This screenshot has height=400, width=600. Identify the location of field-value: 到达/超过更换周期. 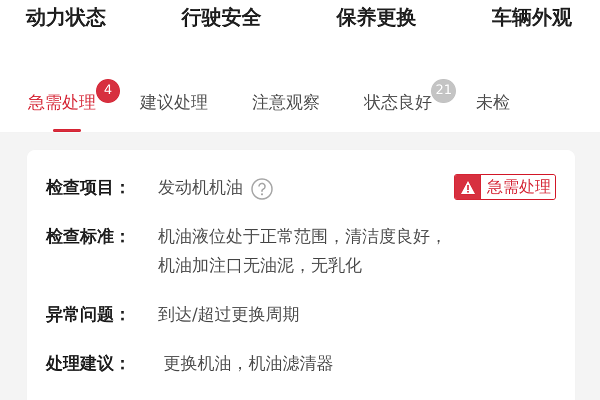
(229, 315).